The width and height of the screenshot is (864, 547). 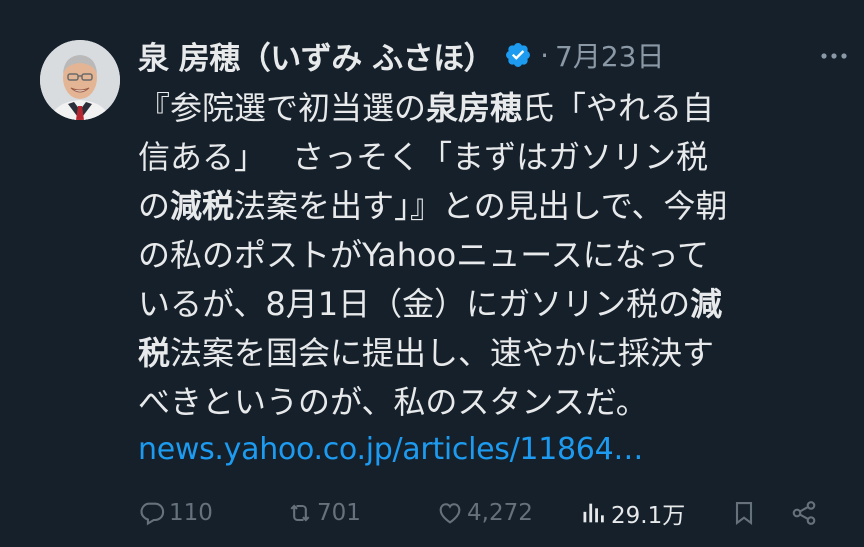 What do you see at coordinates (474, 108) in the screenshot?
I see `highlighted-text: 泉房穂` at bounding box center [474, 108].